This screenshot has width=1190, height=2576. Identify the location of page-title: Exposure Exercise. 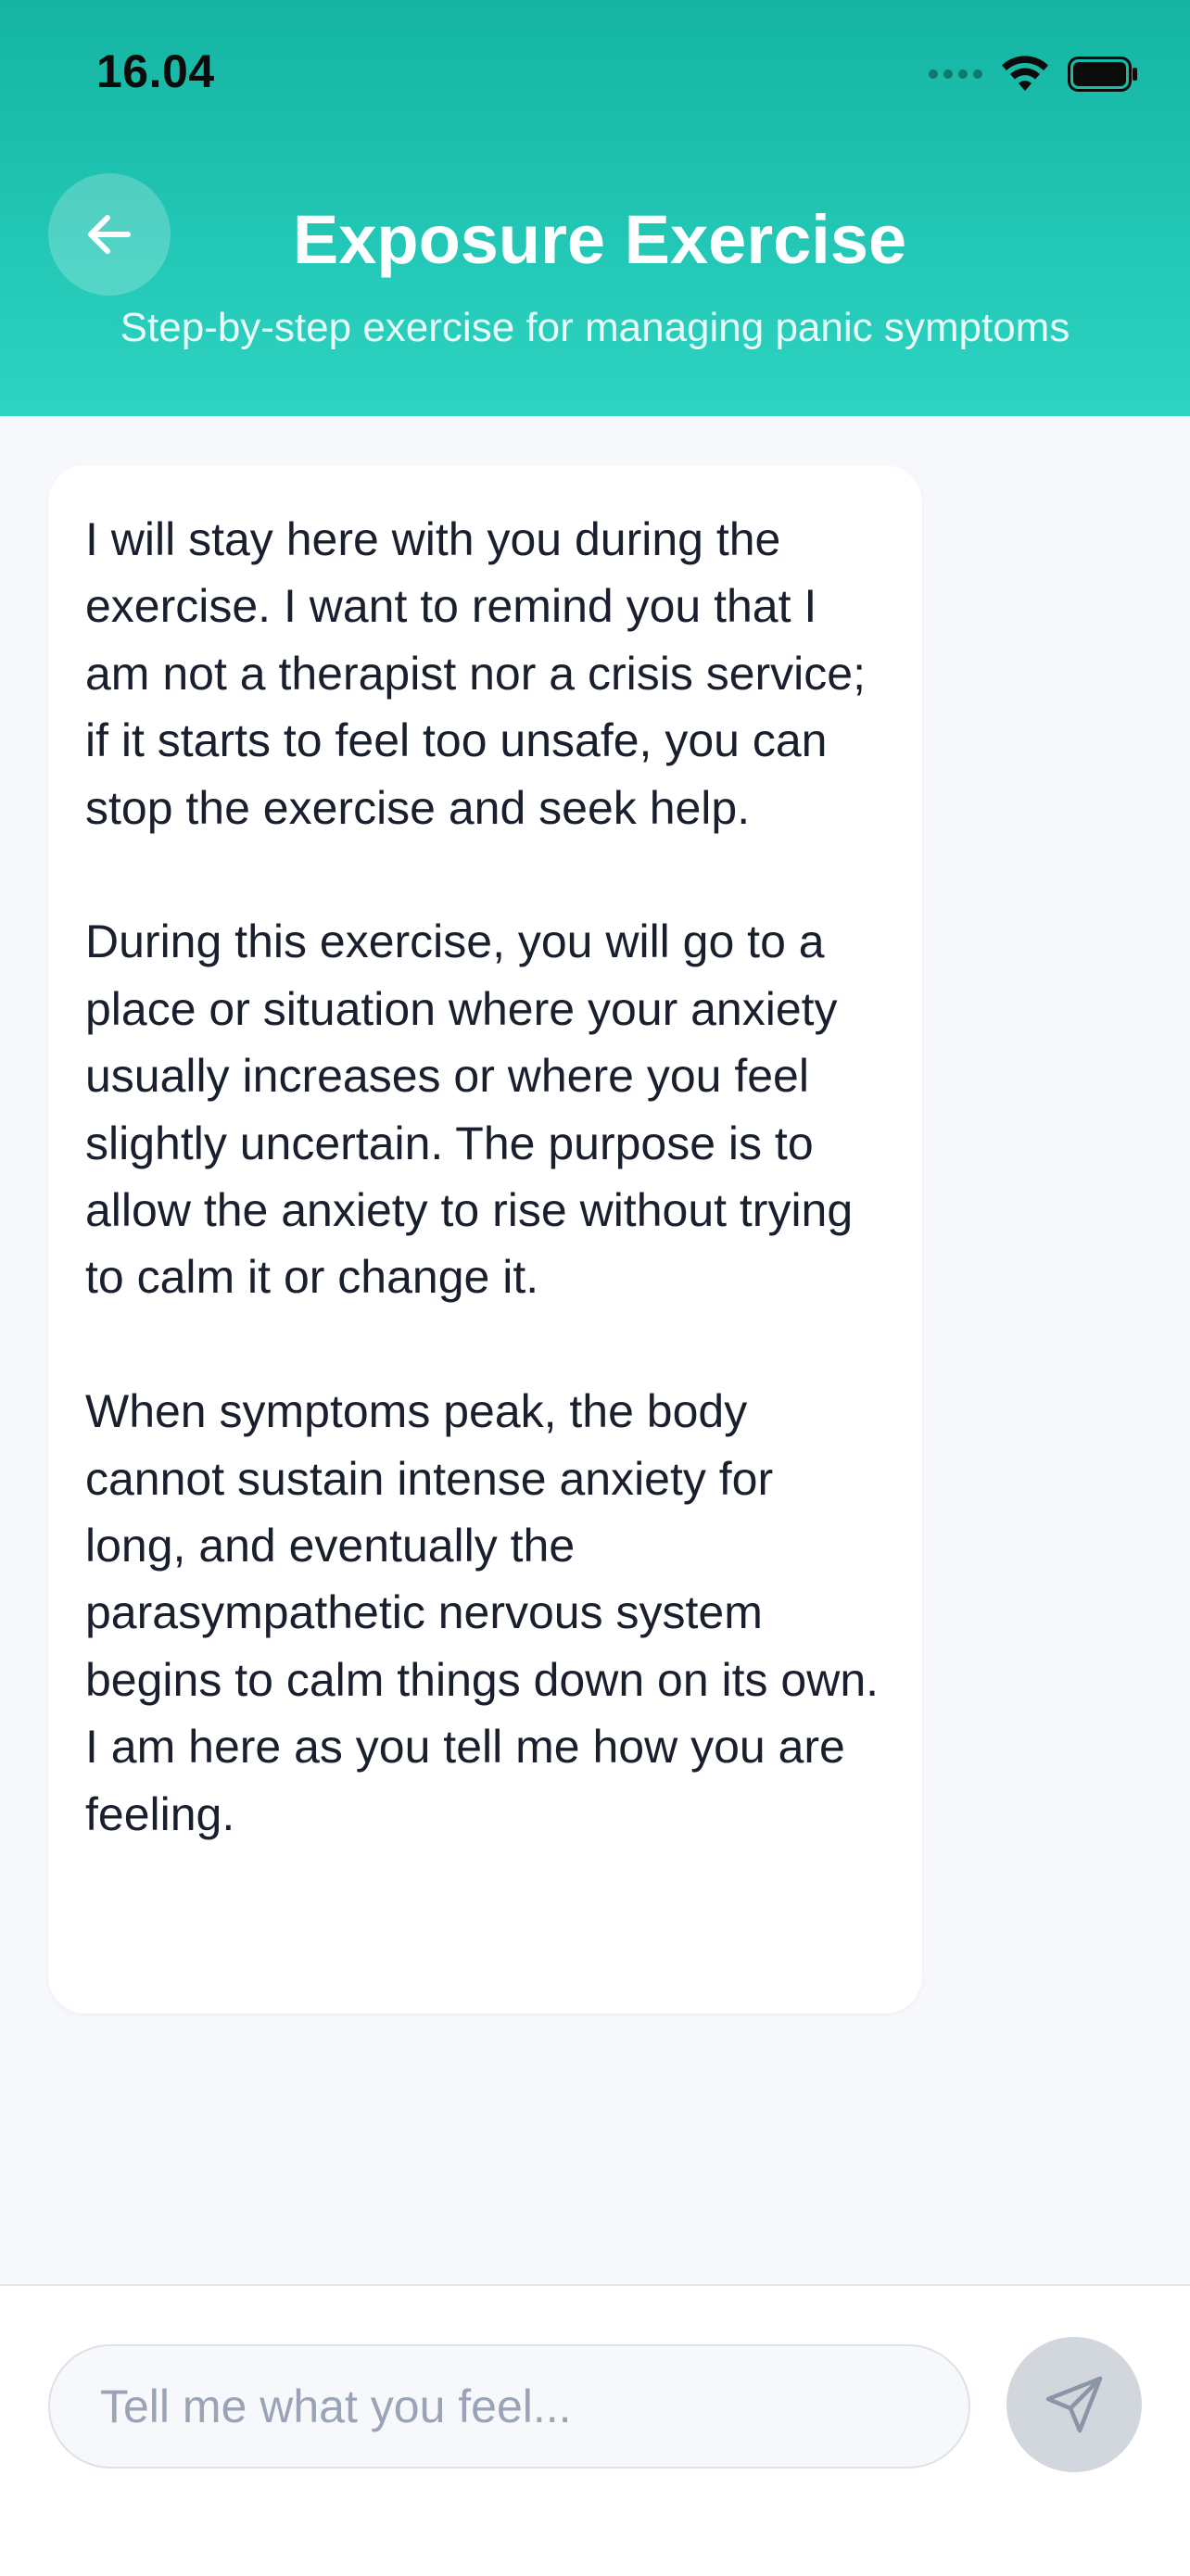
(599, 240).